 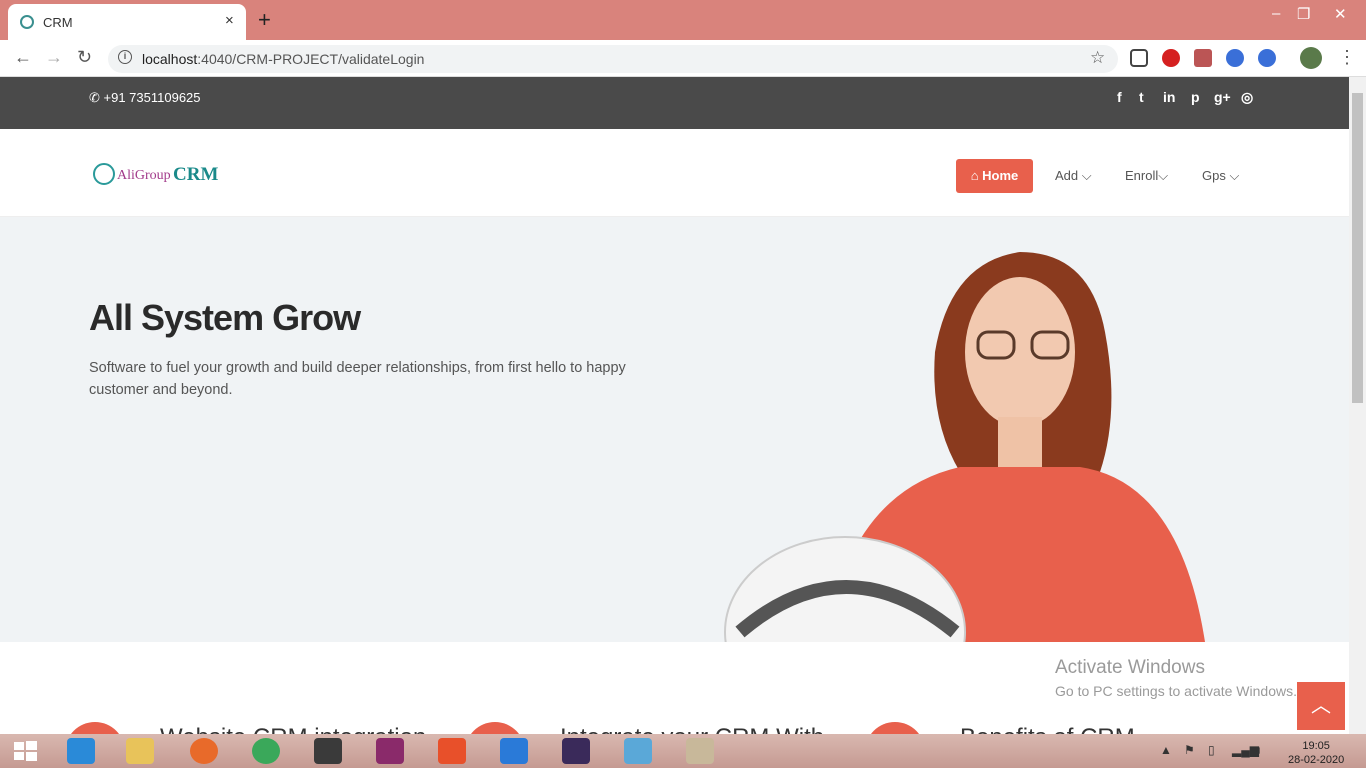 I want to click on forward-icon: →, so click(x=54, y=57).